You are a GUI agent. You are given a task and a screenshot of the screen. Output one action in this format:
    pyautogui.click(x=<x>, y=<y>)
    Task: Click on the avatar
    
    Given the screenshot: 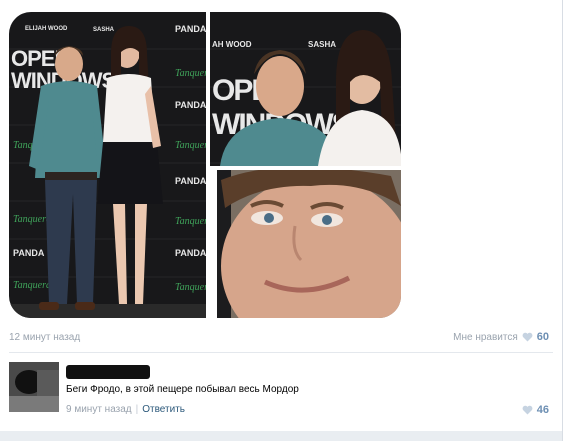 What is the action you would take?
    pyautogui.click(x=34, y=387)
    